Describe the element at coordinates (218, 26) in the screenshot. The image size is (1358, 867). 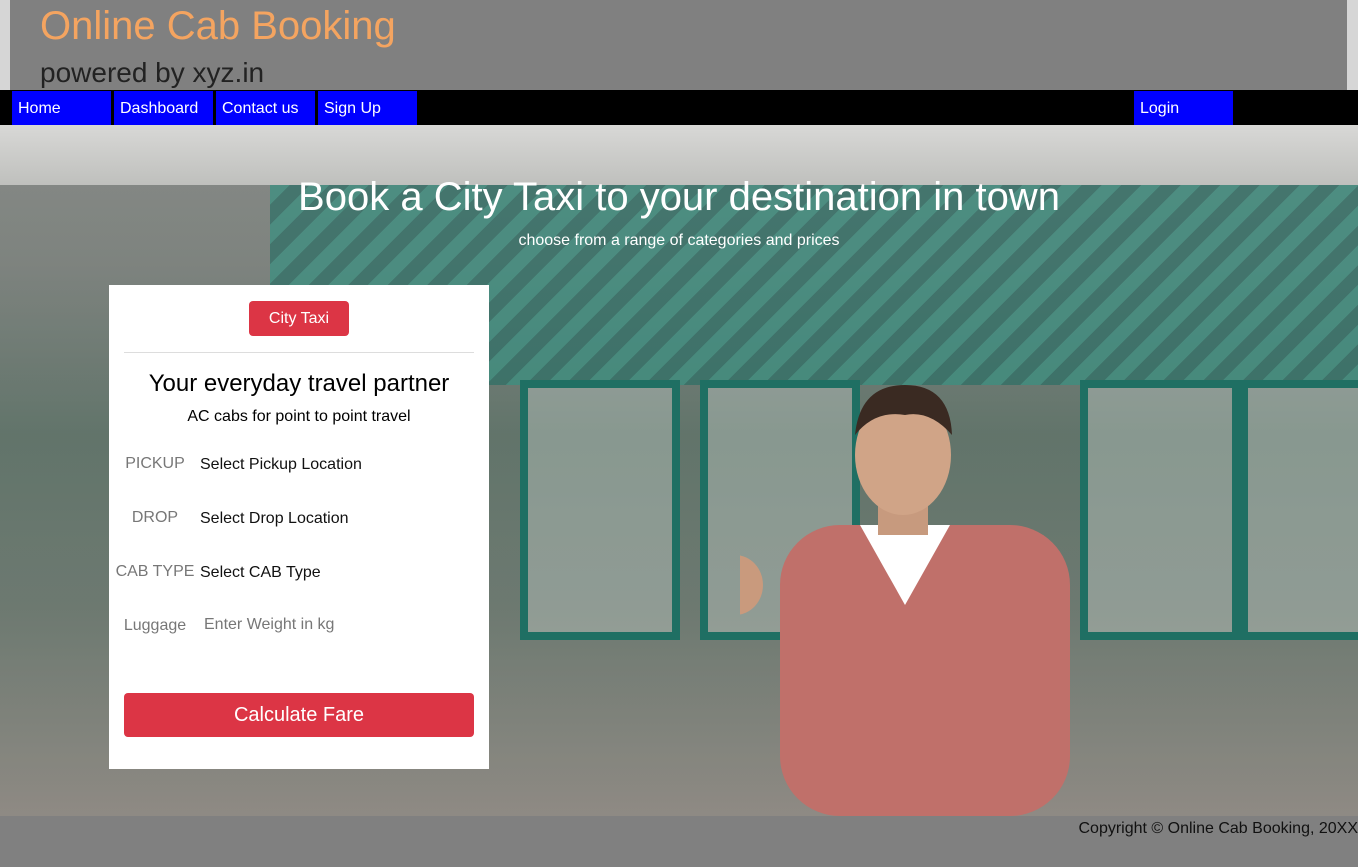
I see `site-title: Online Cab Booking` at that location.